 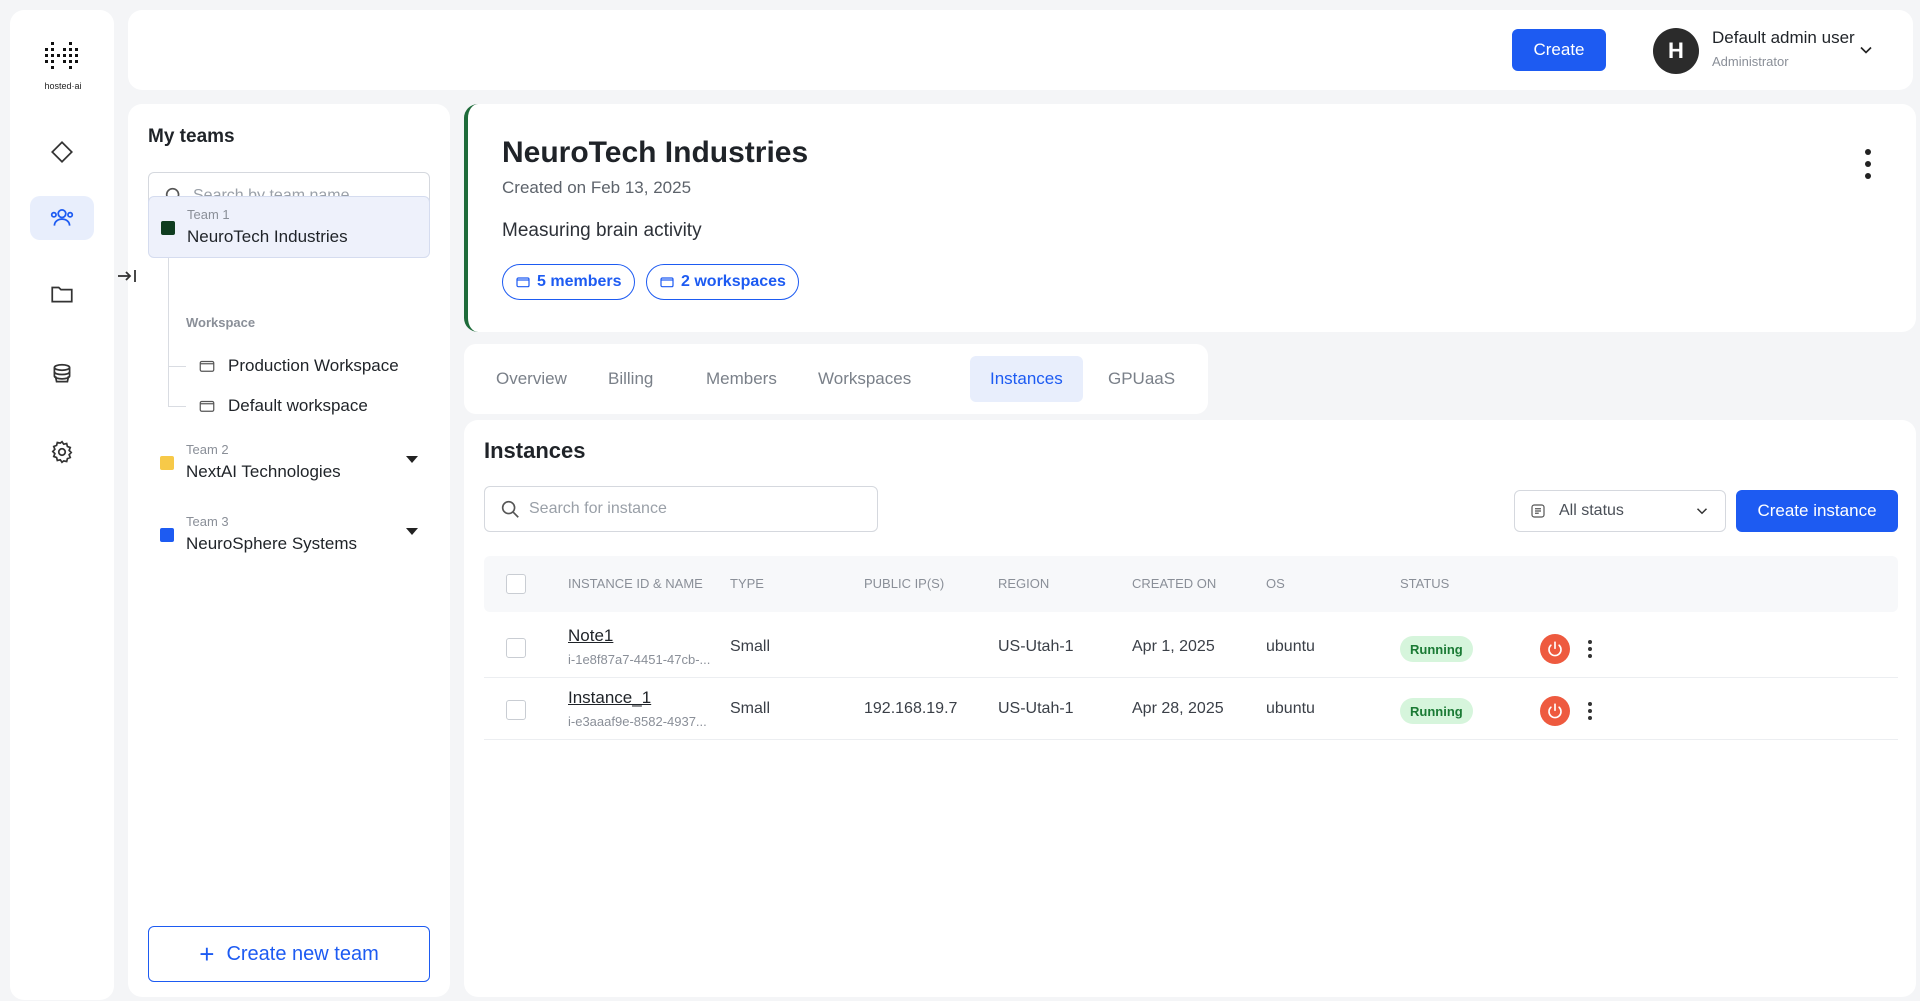 I want to click on tab-instances: Instances, so click(x=1026, y=379).